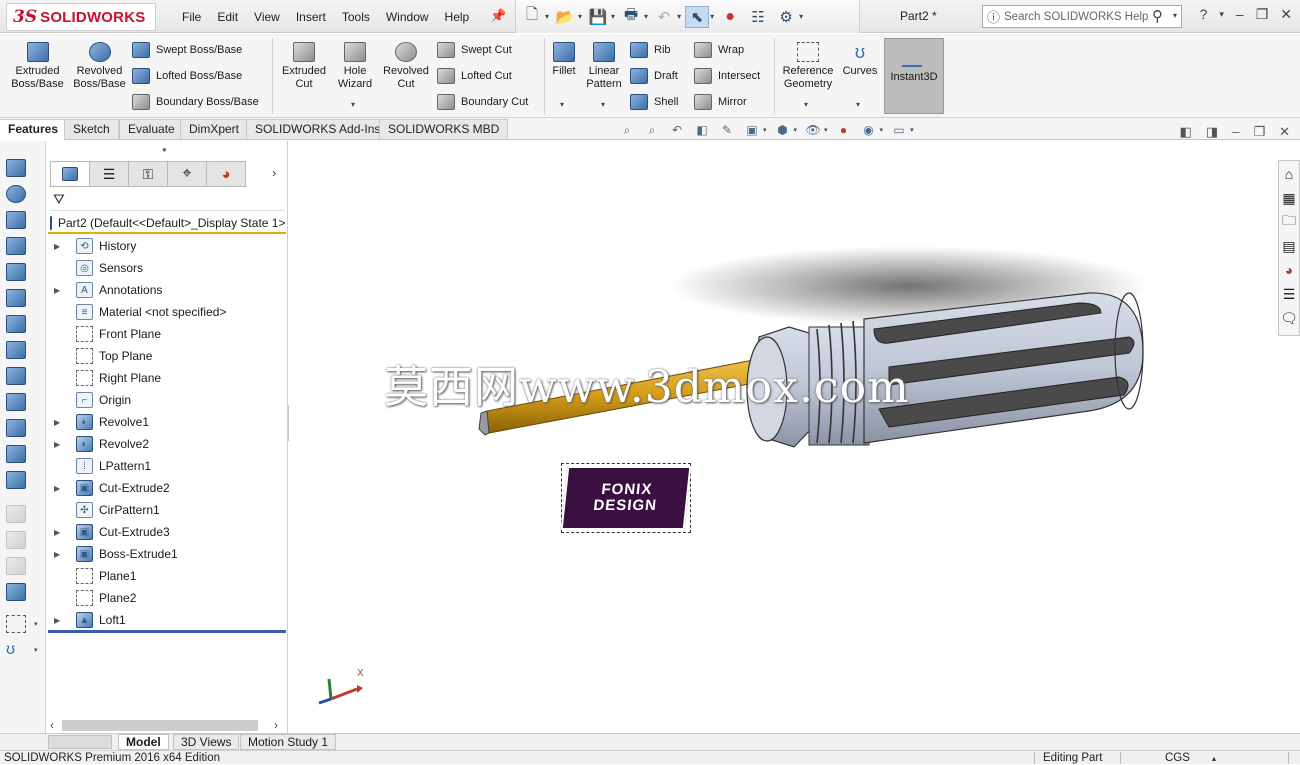  What do you see at coordinates (16, 402) in the screenshot?
I see `rib-shortcut-icon` at bounding box center [16, 402].